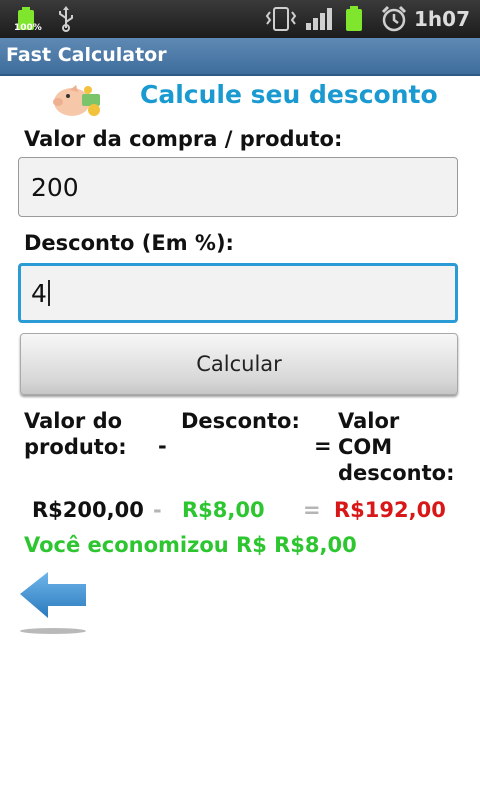 This screenshot has height=800, width=480. What do you see at coordinates (88, 510) in the screenshot?
I see `product-value-result: R$200,00` at bounding box center [88, 510].